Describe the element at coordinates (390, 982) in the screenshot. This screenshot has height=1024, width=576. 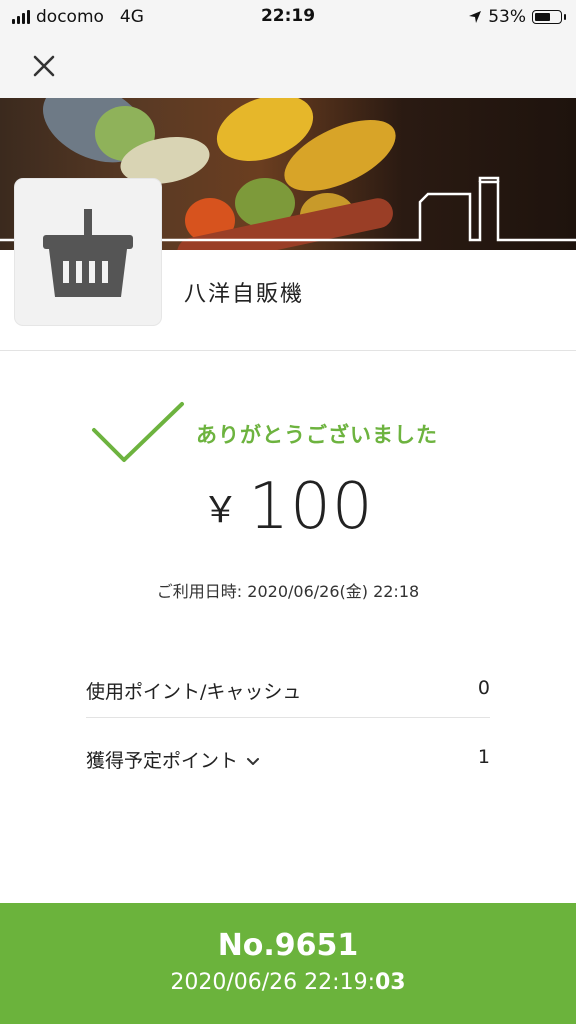
I see `receipt-time-seconds: 03` at that location.